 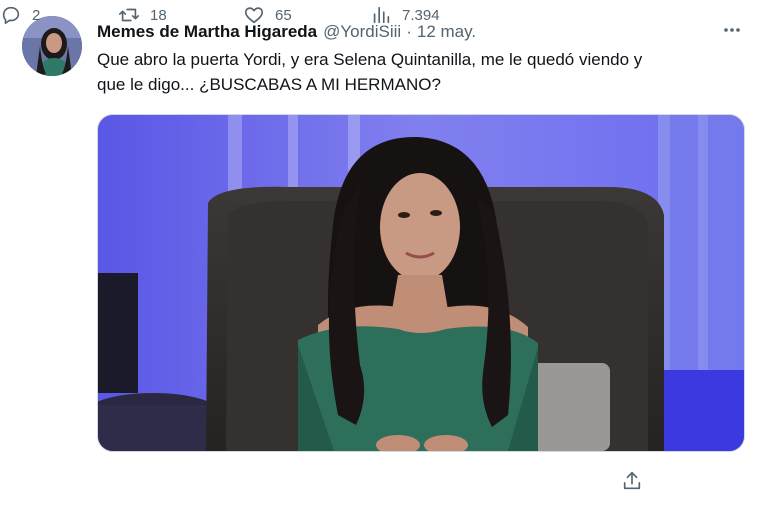 What do you see at coordinates (421, 15) in the screenshot?
I see `views-count: 7.394` at bounding box center [421, 15].